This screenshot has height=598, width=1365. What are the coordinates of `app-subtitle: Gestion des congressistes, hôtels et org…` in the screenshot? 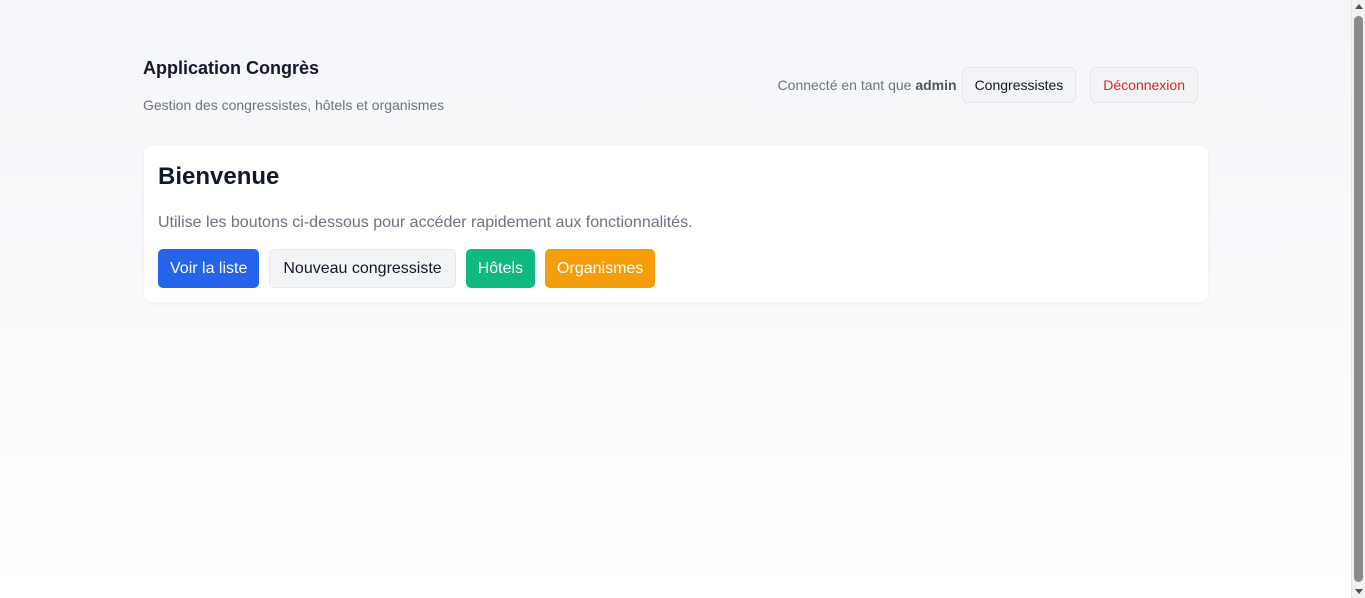 It's located at (294, 105).